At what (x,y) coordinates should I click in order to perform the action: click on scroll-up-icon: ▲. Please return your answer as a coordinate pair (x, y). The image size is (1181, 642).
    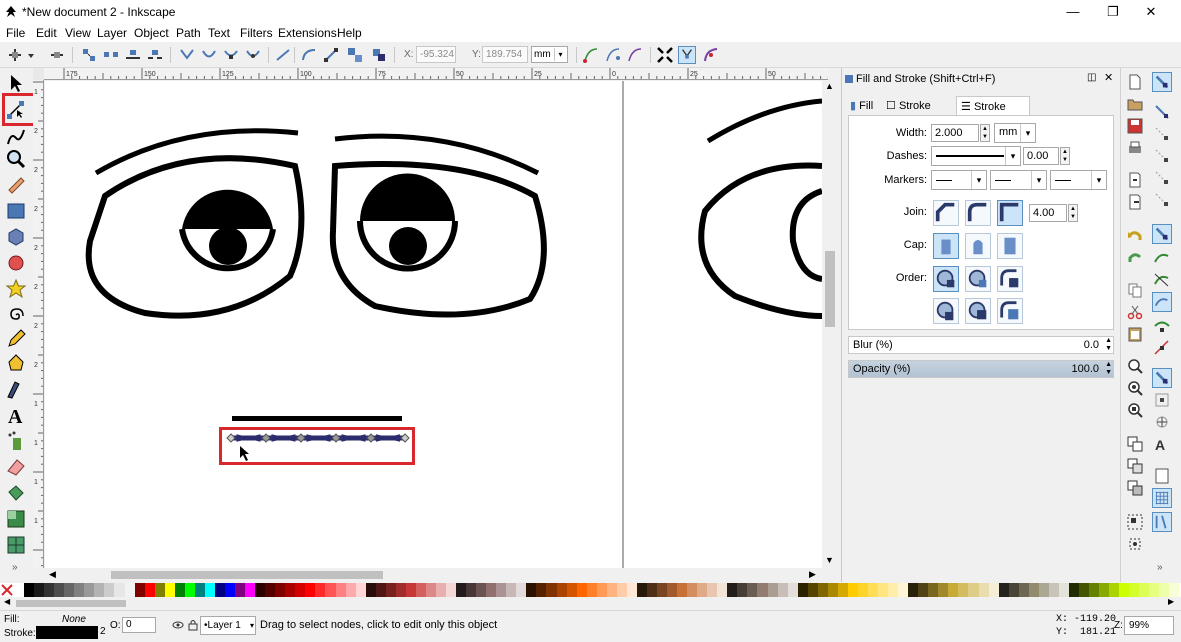
    Looking at the image, I should click on (829, 86).